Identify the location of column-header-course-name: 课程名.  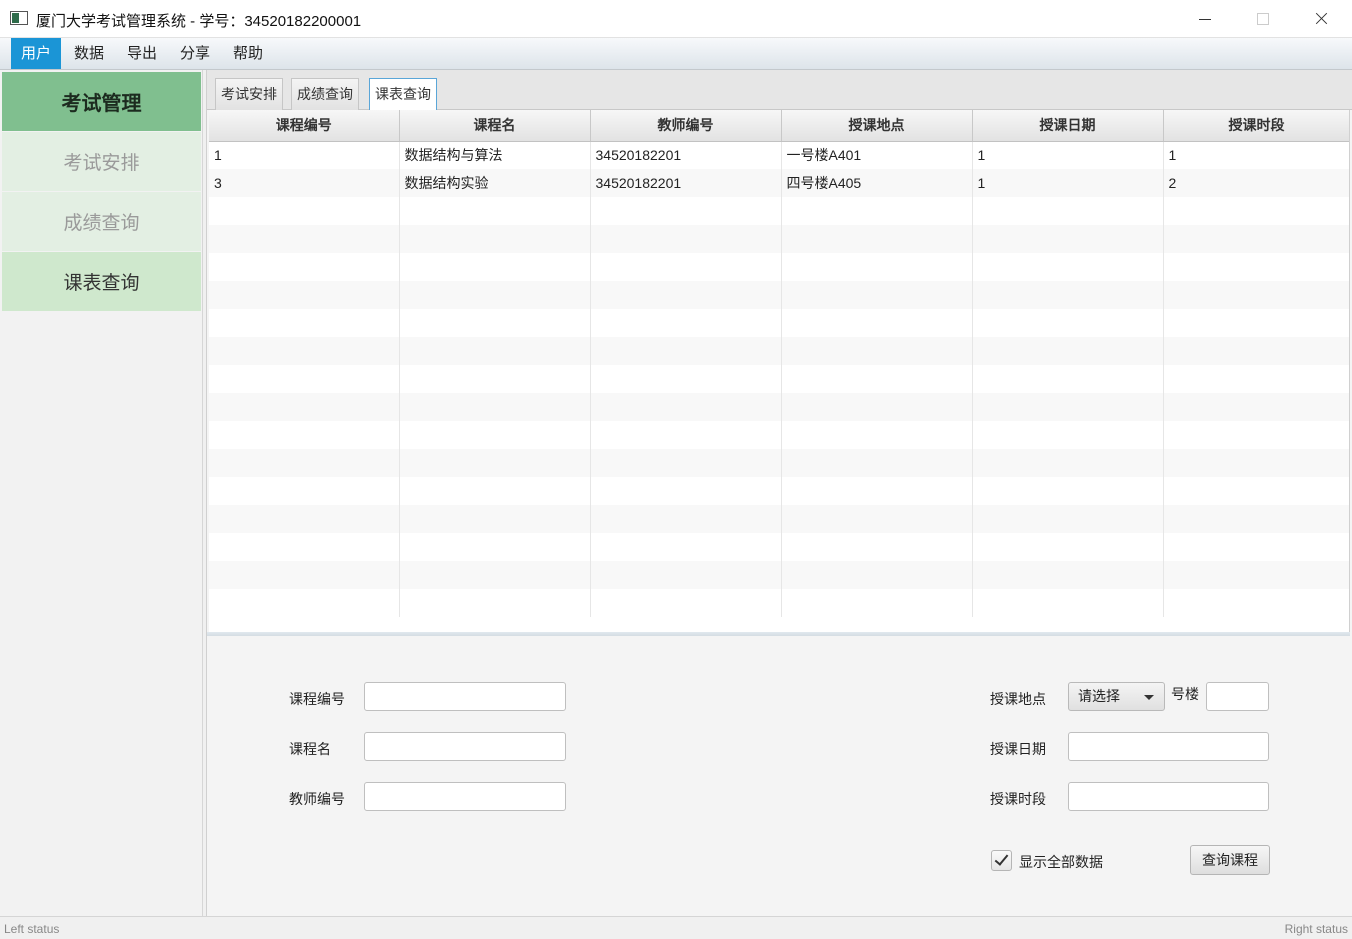
(495, 126).